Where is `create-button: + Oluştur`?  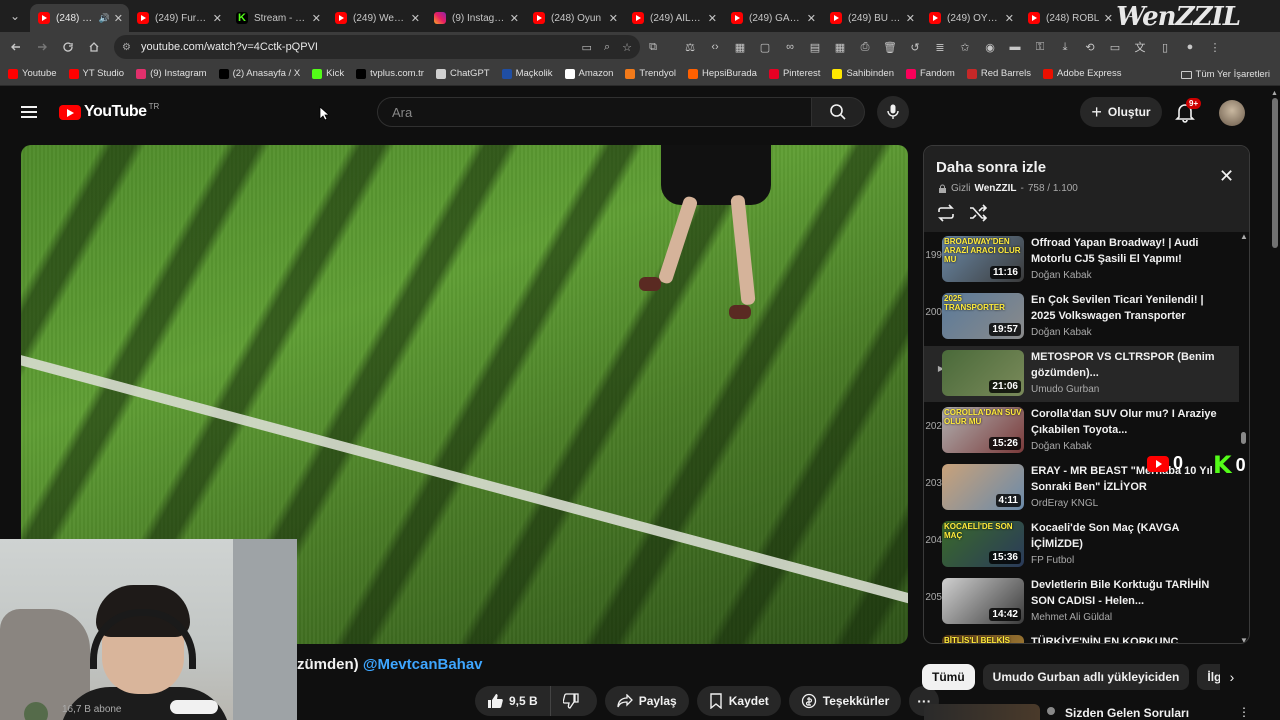 create-button: + Oluştur is located at coordinates (1121, 112).